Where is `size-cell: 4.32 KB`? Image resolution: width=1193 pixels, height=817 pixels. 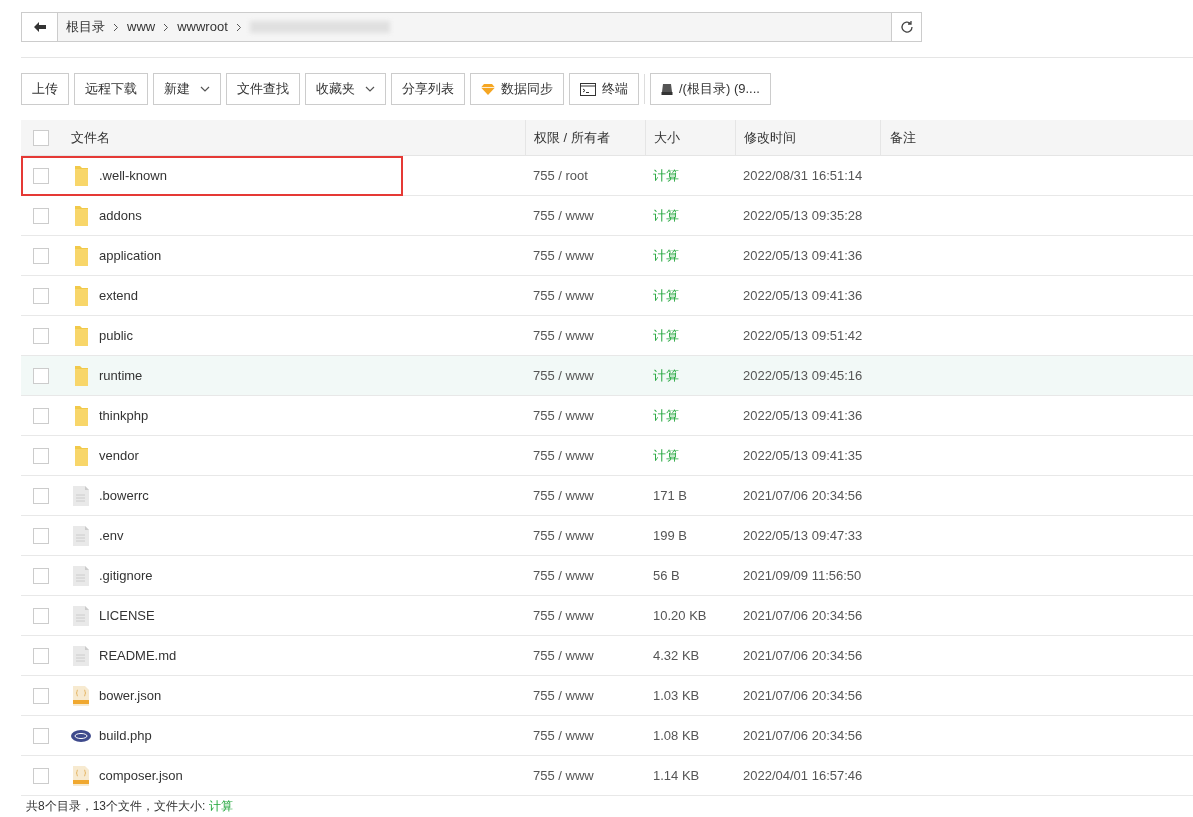 size-cell: 4.32 KB is located at coordinates (676, 655).